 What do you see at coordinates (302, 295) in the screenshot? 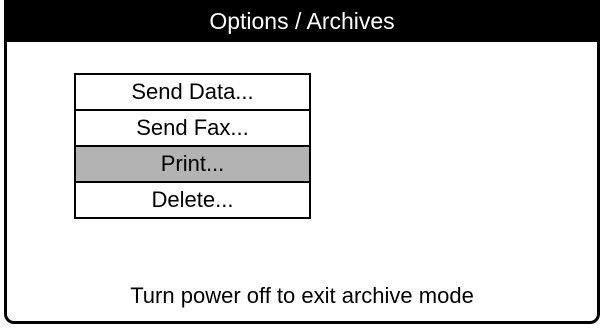
I see `status-message: Turn power off to exit archive mode` at bounding box center [302, 295].